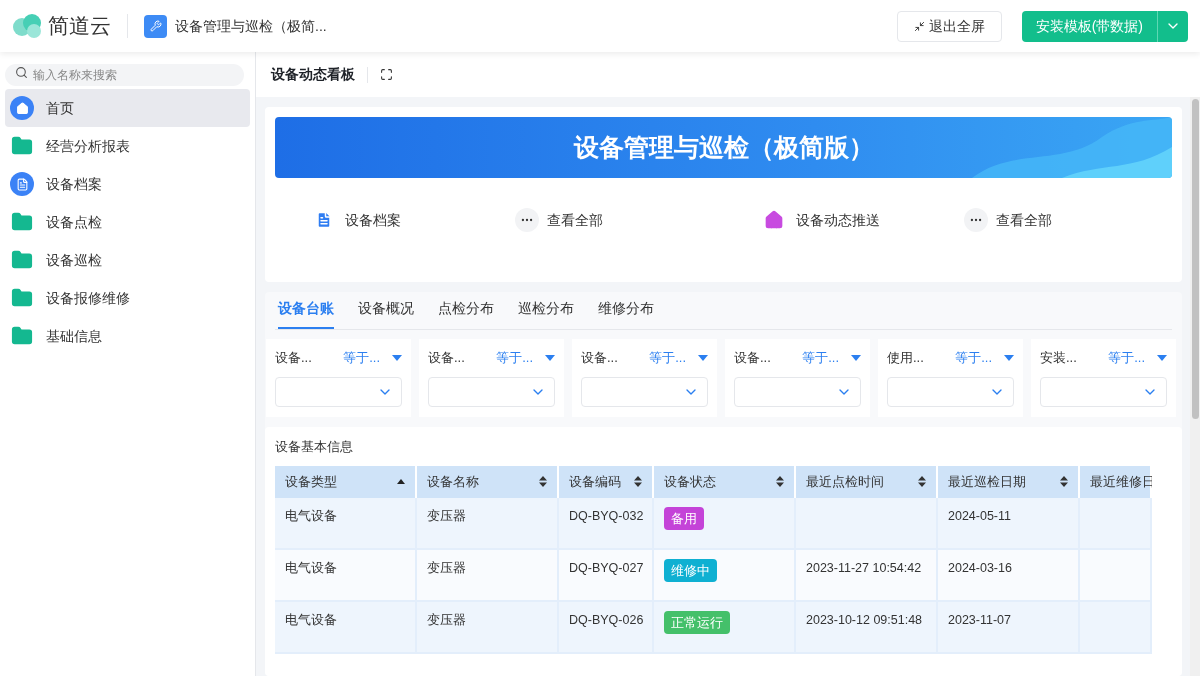 This screenshot has width=1200, height=676. I want to click on table-cell: DQ-BYQ-027, so click(606, 567).